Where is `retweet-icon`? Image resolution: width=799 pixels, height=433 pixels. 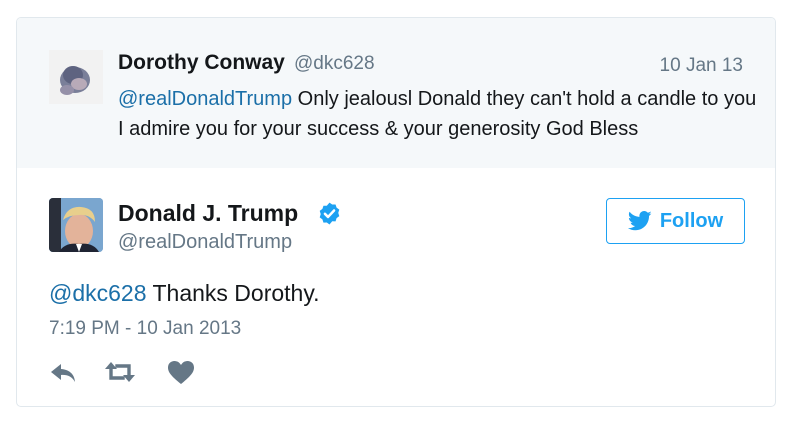
retweet-icon is located at coordinates (120, 372).